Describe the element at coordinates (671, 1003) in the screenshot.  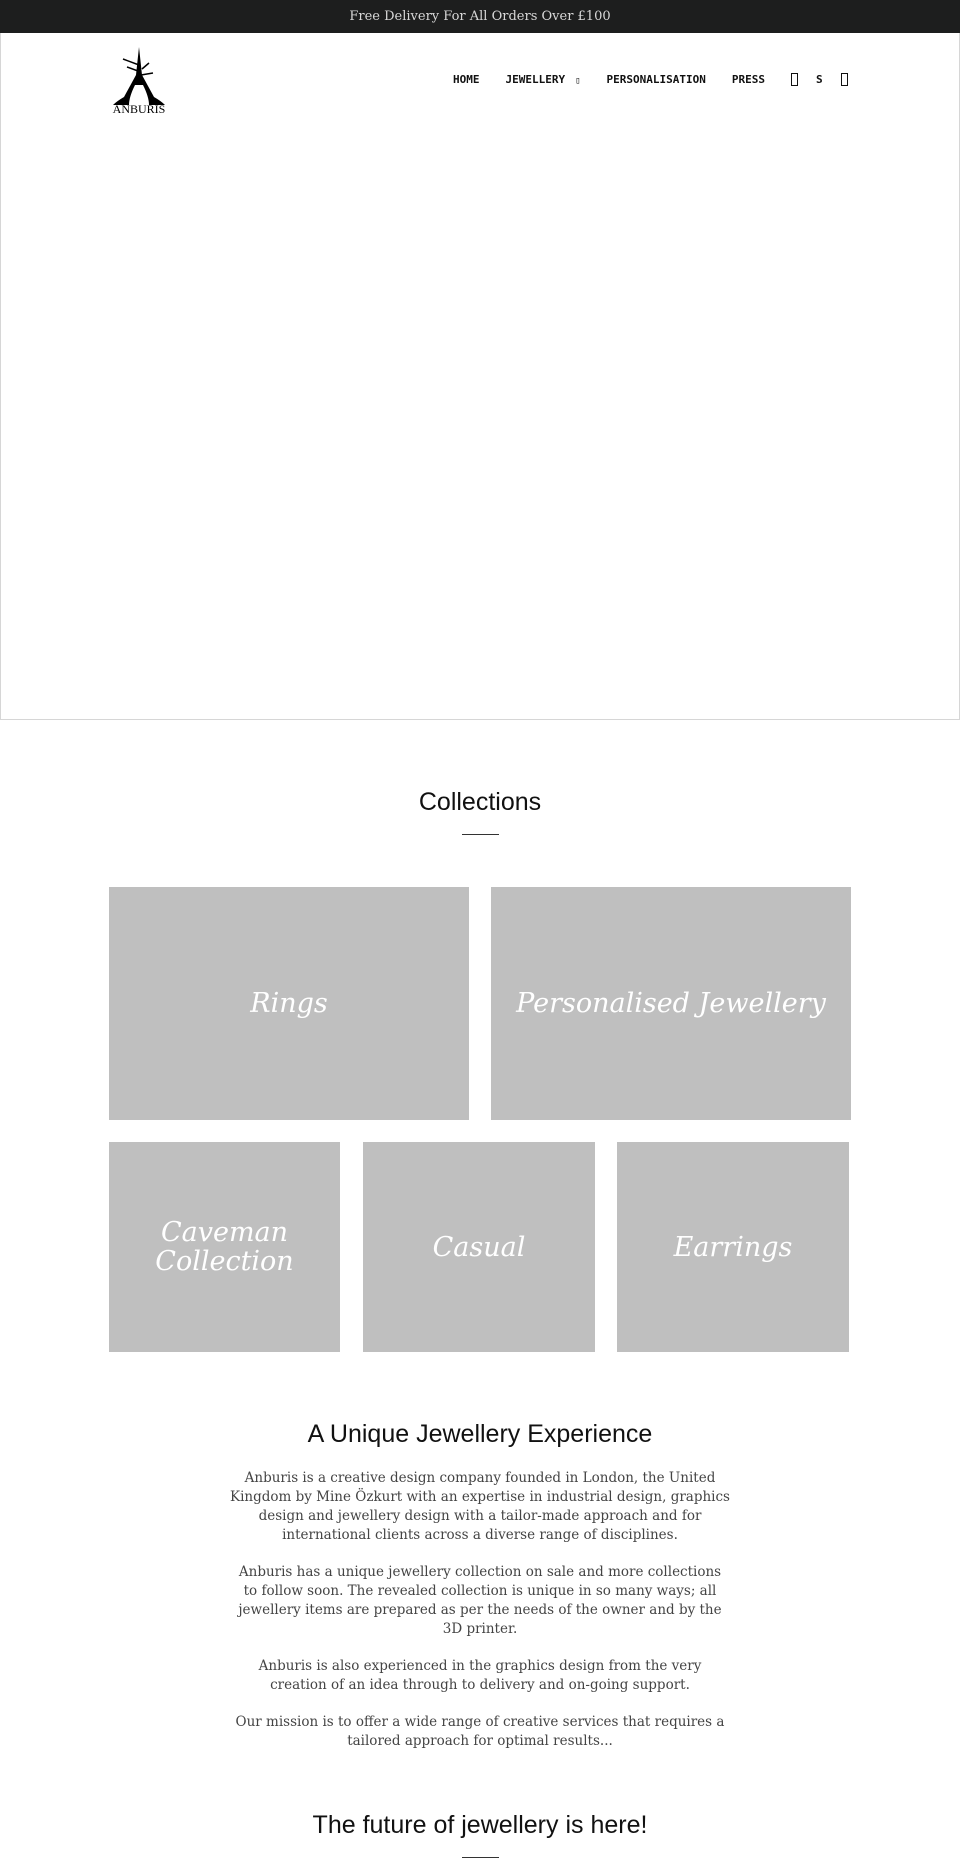
I see `collection-tile-personalised: Personalised Jewellery` at that location.